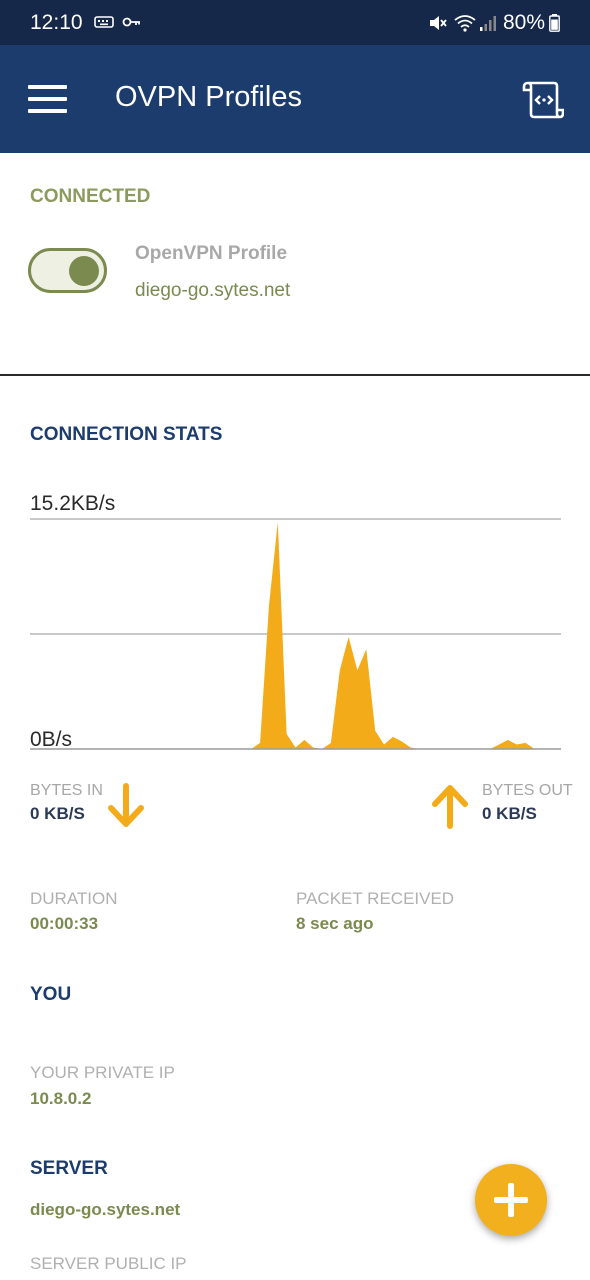  Describe the element at coordinates (69, 1168) in the screenshot. I see `server-section-title: SERVER` at that location.